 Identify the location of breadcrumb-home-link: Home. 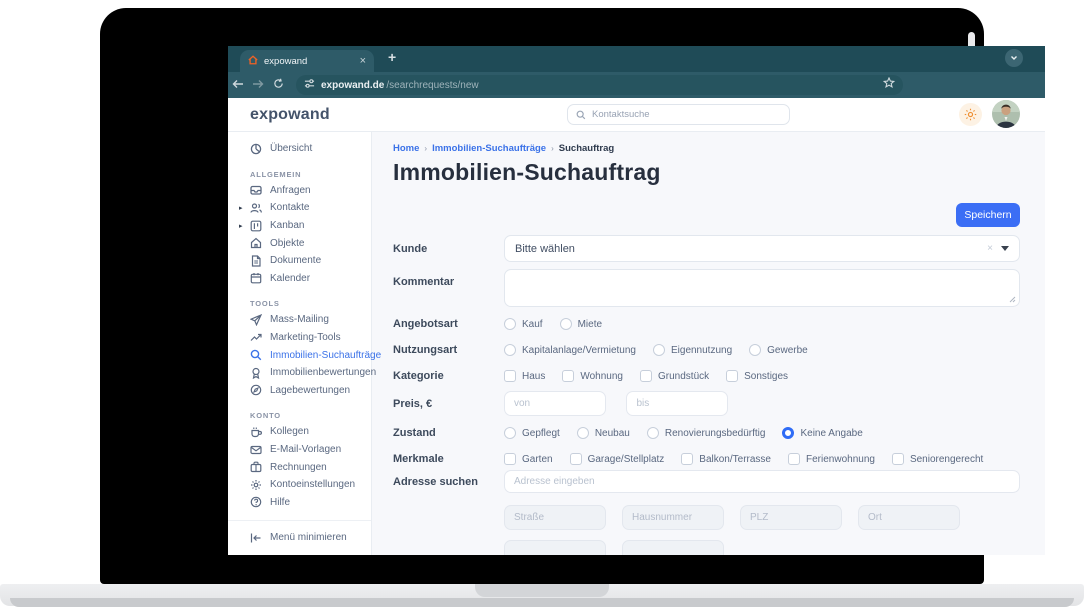
(406, 148).